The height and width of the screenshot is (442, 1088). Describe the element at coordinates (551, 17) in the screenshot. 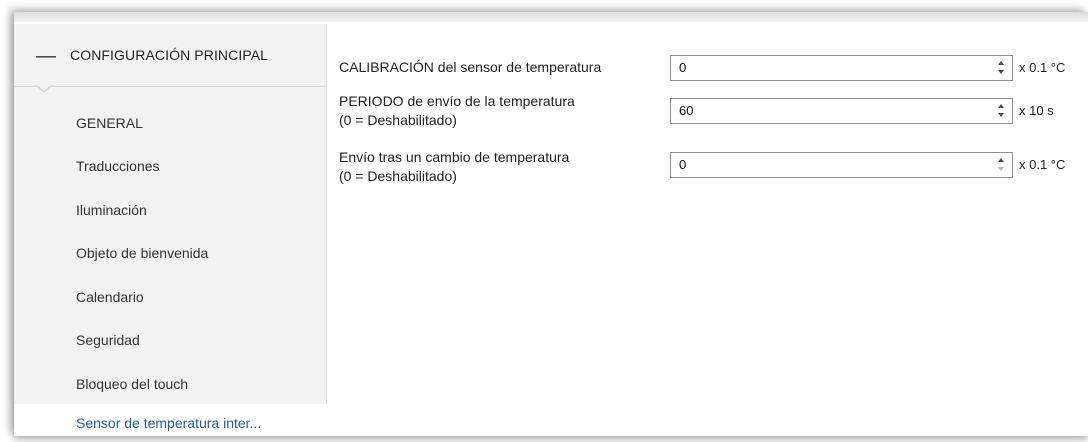

I see `window-top-edge` at that location.